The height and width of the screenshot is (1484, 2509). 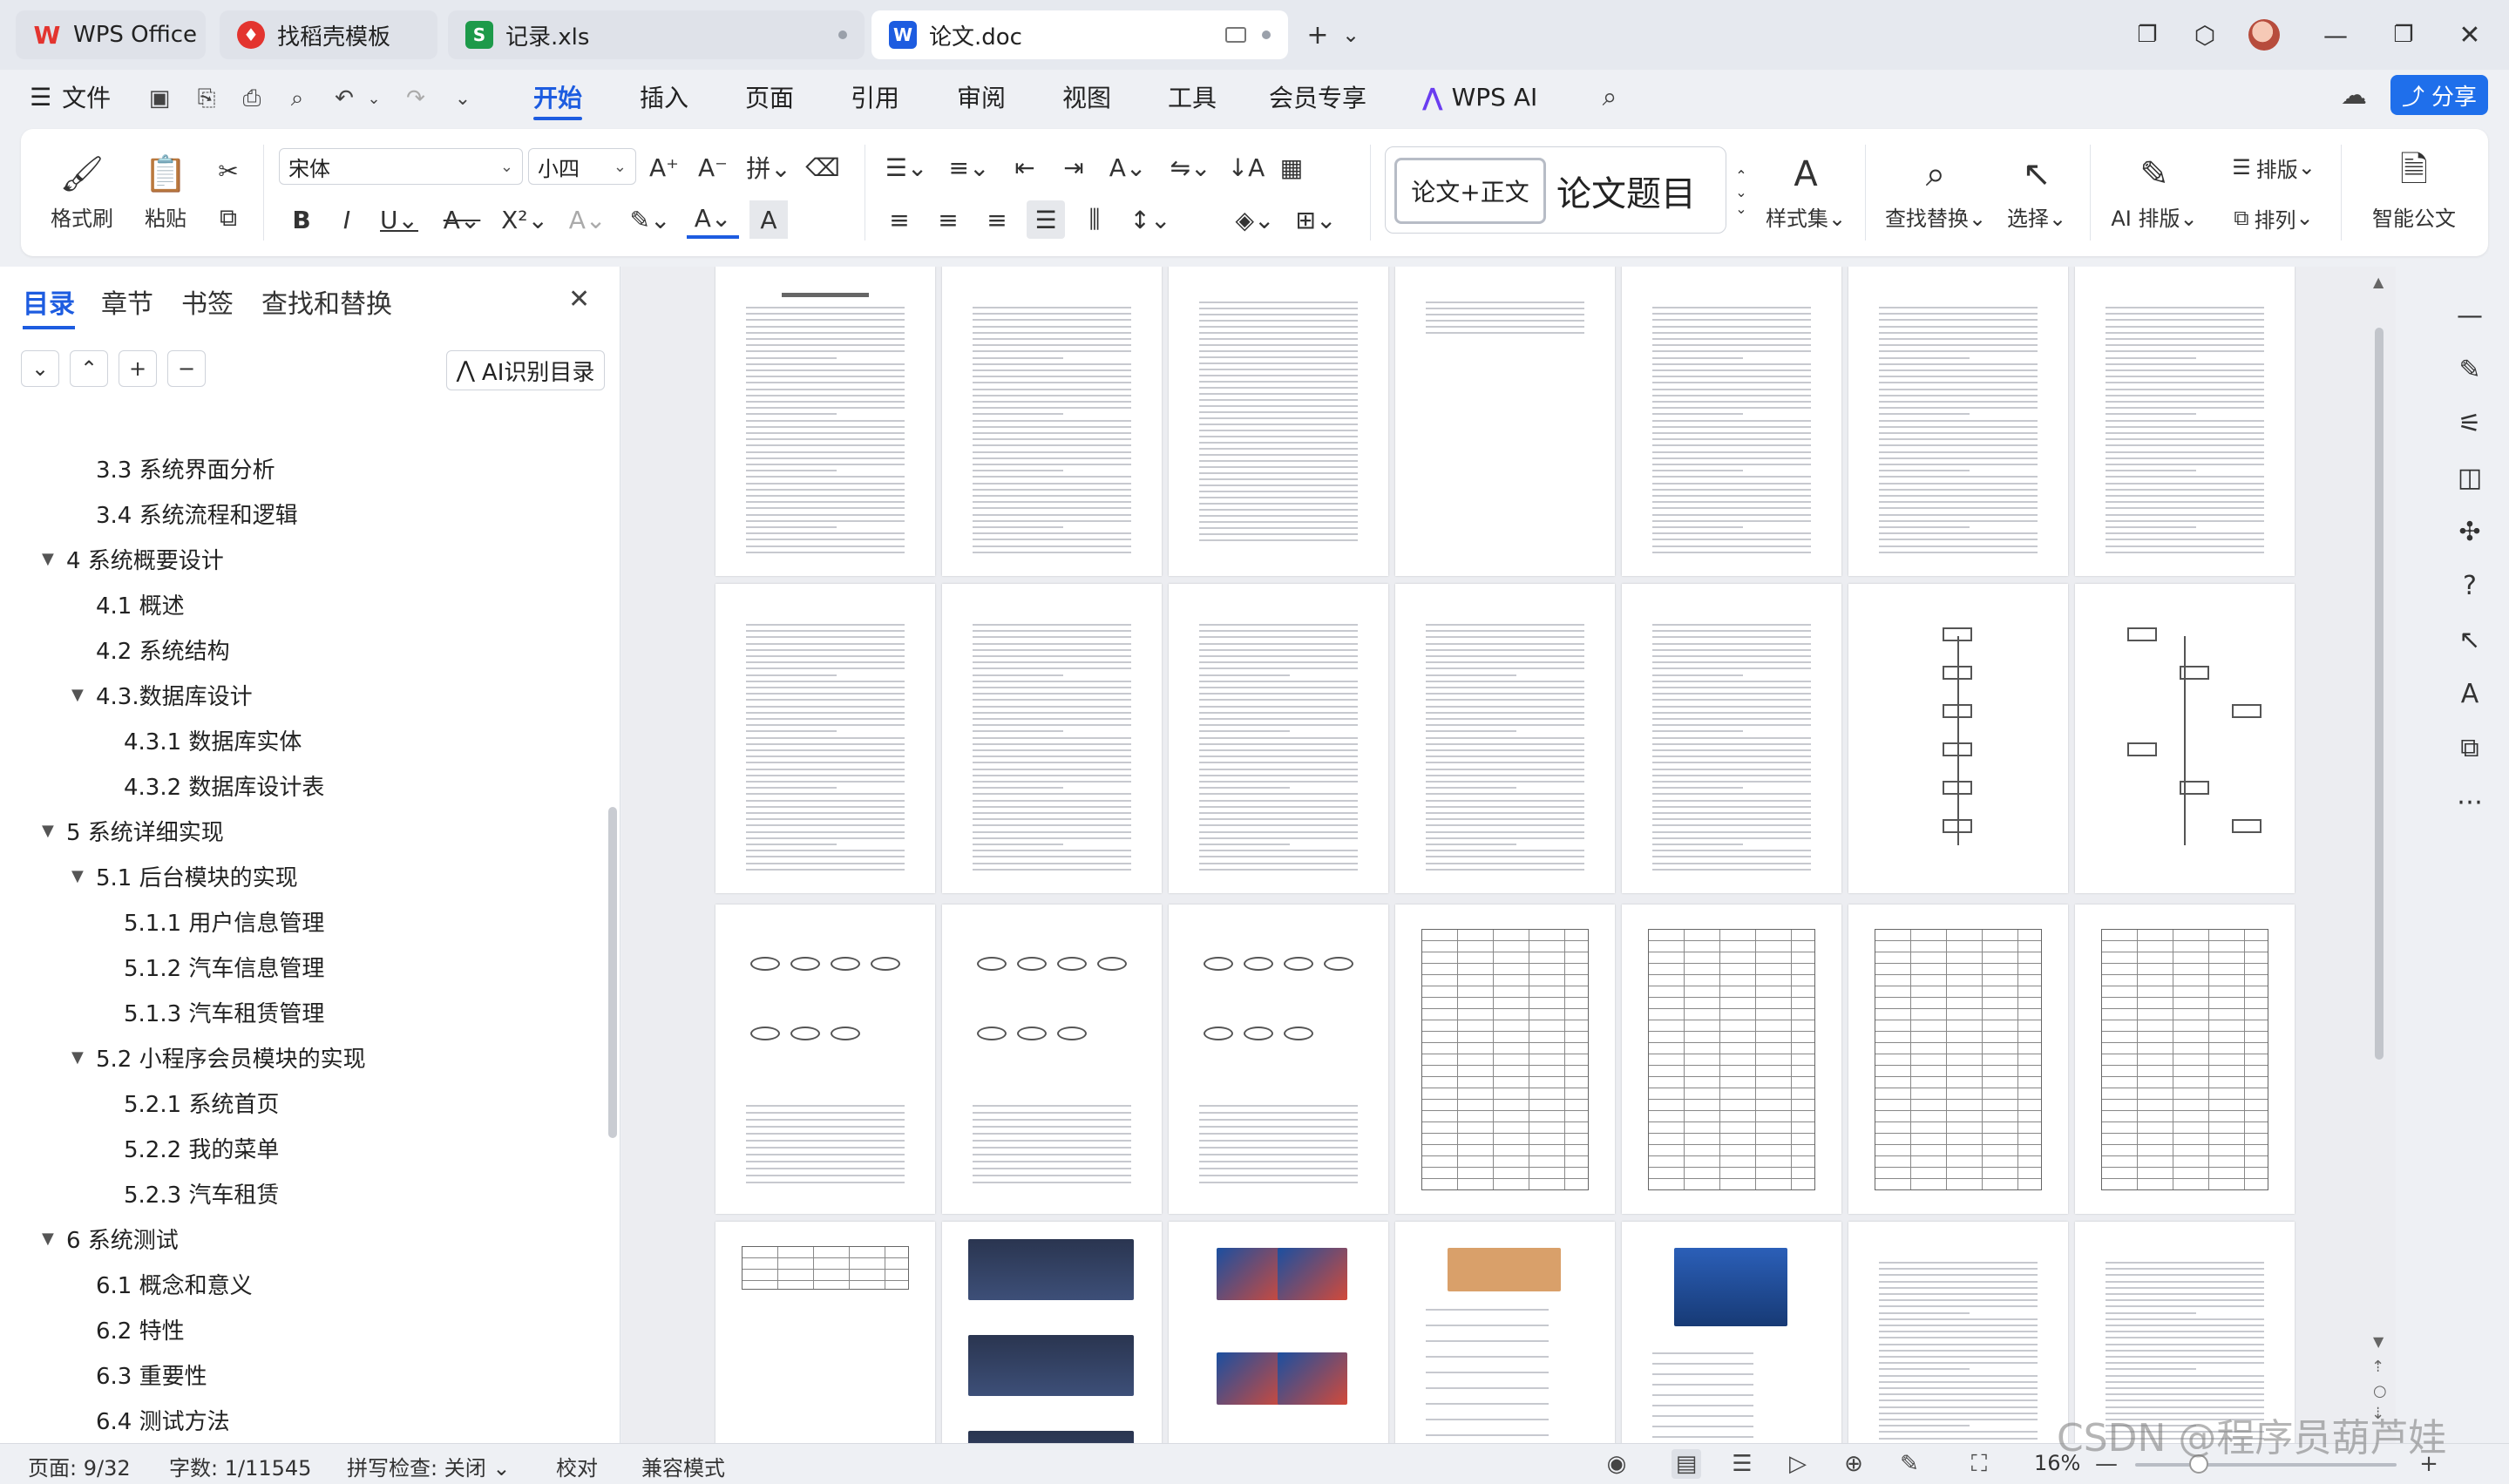 I want to click on toc-item: 3.4 系统流程和逻辑, so click(x=197, y=513).